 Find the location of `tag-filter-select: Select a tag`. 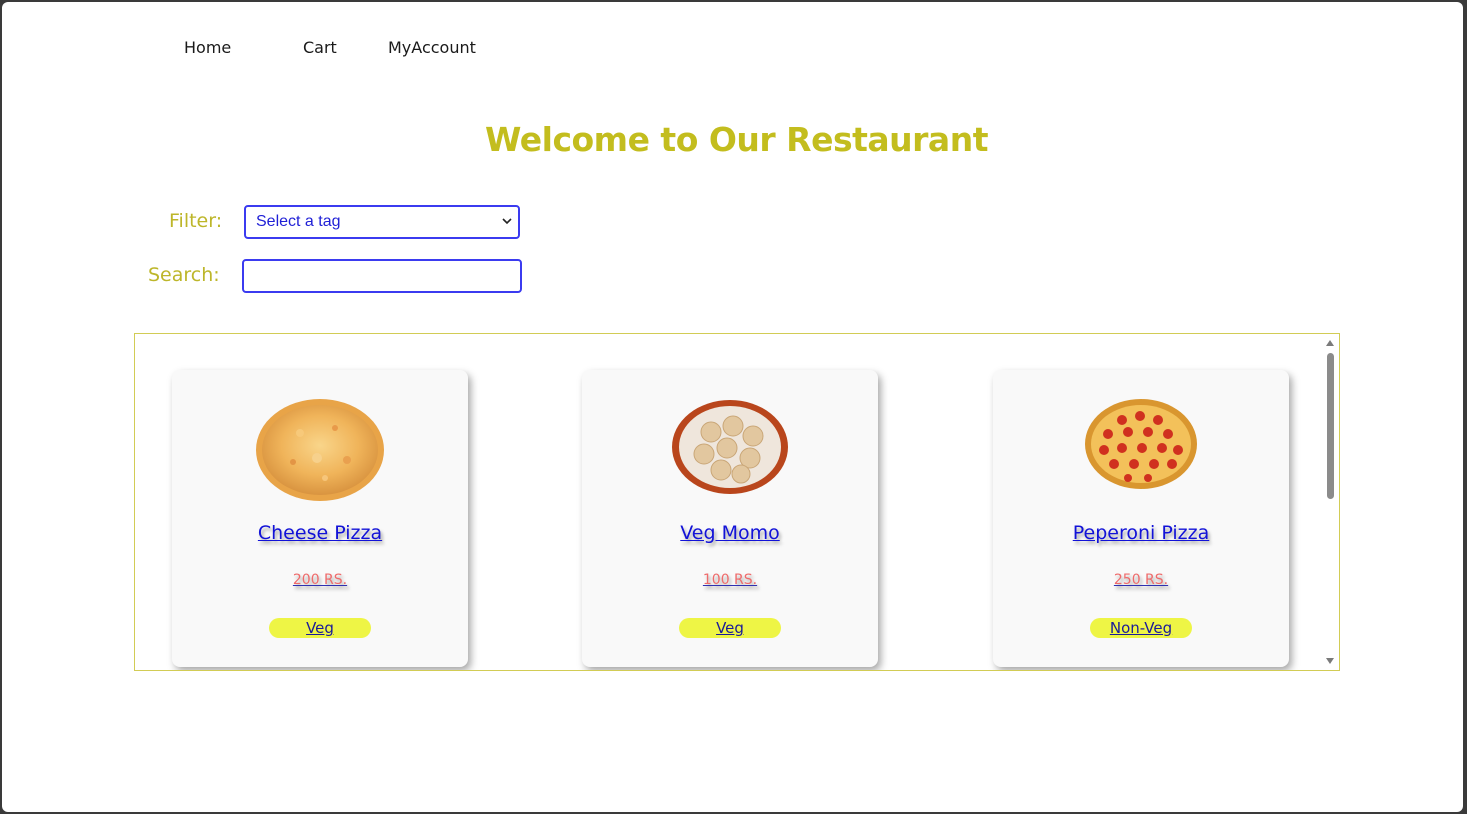

tag-filter-select: Select a tag is located at coordinates (382, 222).